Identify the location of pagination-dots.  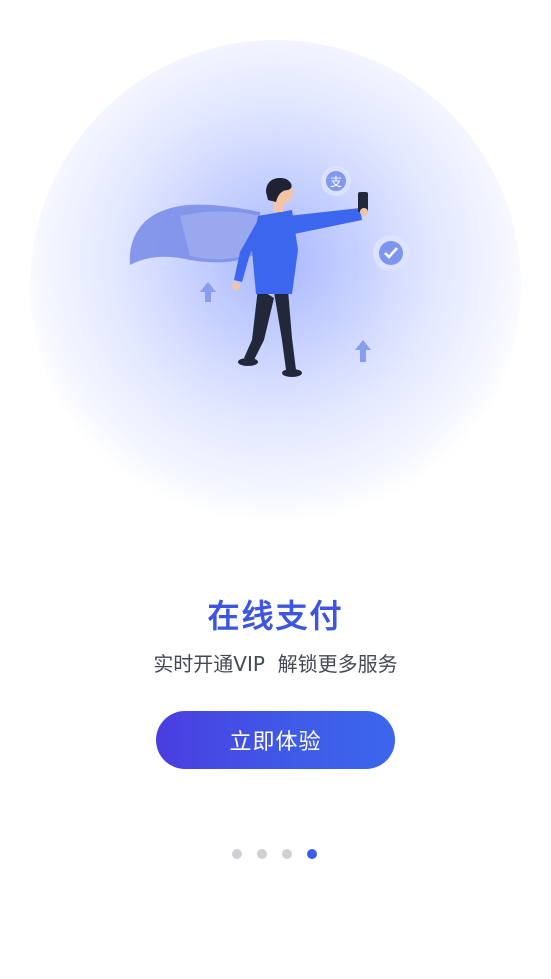
(277, 854).